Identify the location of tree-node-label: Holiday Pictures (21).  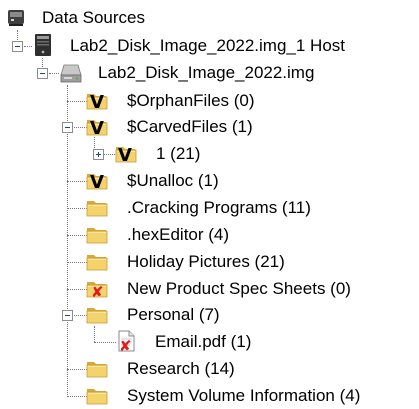
(206, 261).